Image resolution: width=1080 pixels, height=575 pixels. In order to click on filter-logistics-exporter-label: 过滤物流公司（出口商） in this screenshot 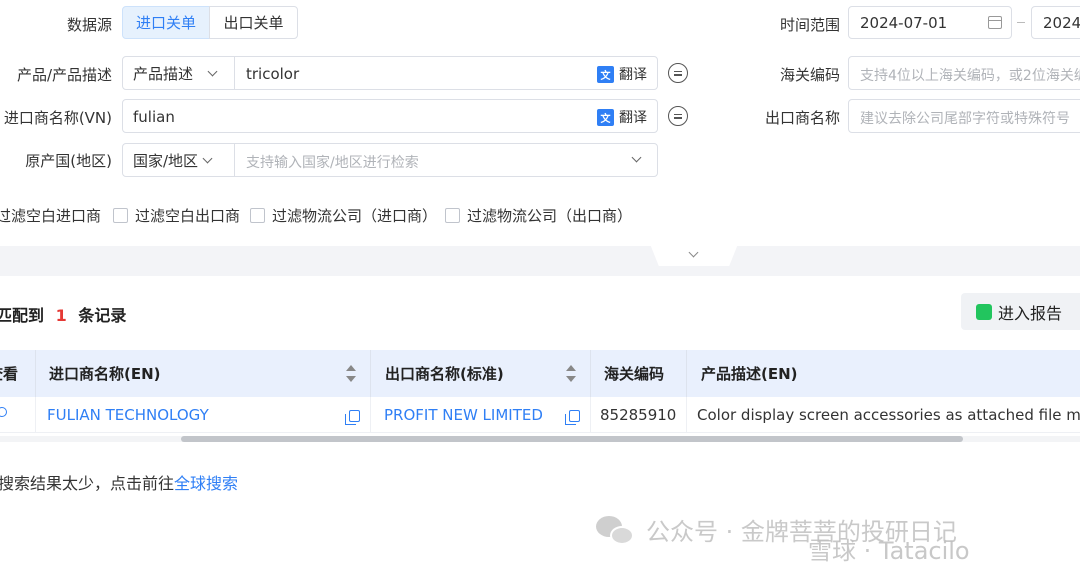, I will do `click(550, 216)`.